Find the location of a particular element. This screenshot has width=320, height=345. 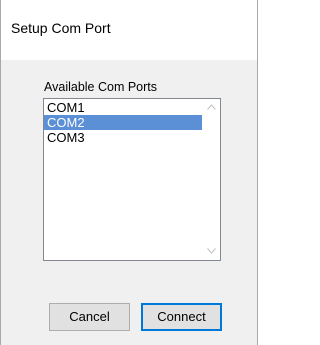

title-bar: Setup Com Port is located at coordinates (129, 30).